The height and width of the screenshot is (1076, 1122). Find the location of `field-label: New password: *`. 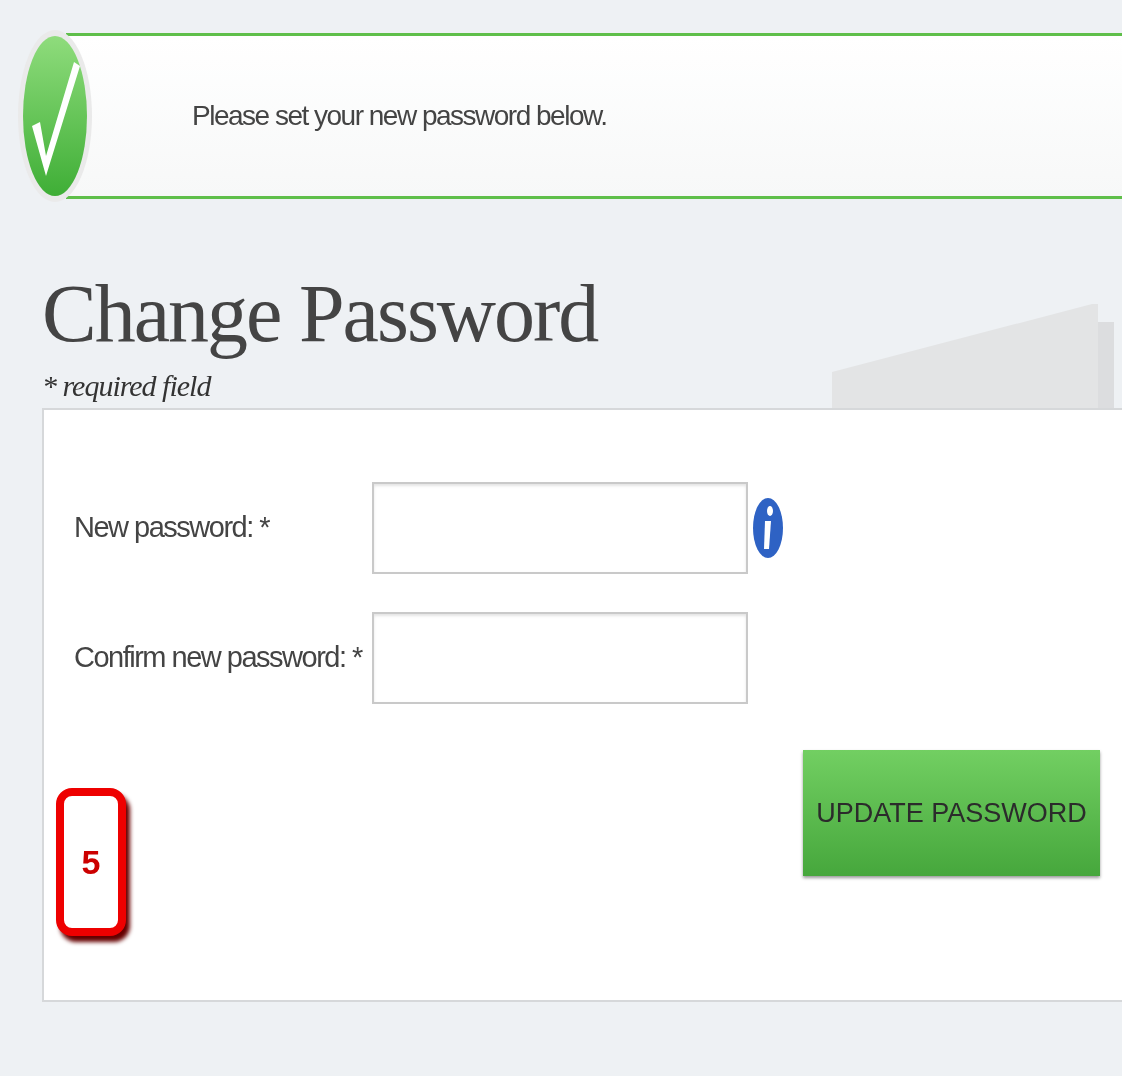

field-label: New password: * is located at coordinates (172, 528).